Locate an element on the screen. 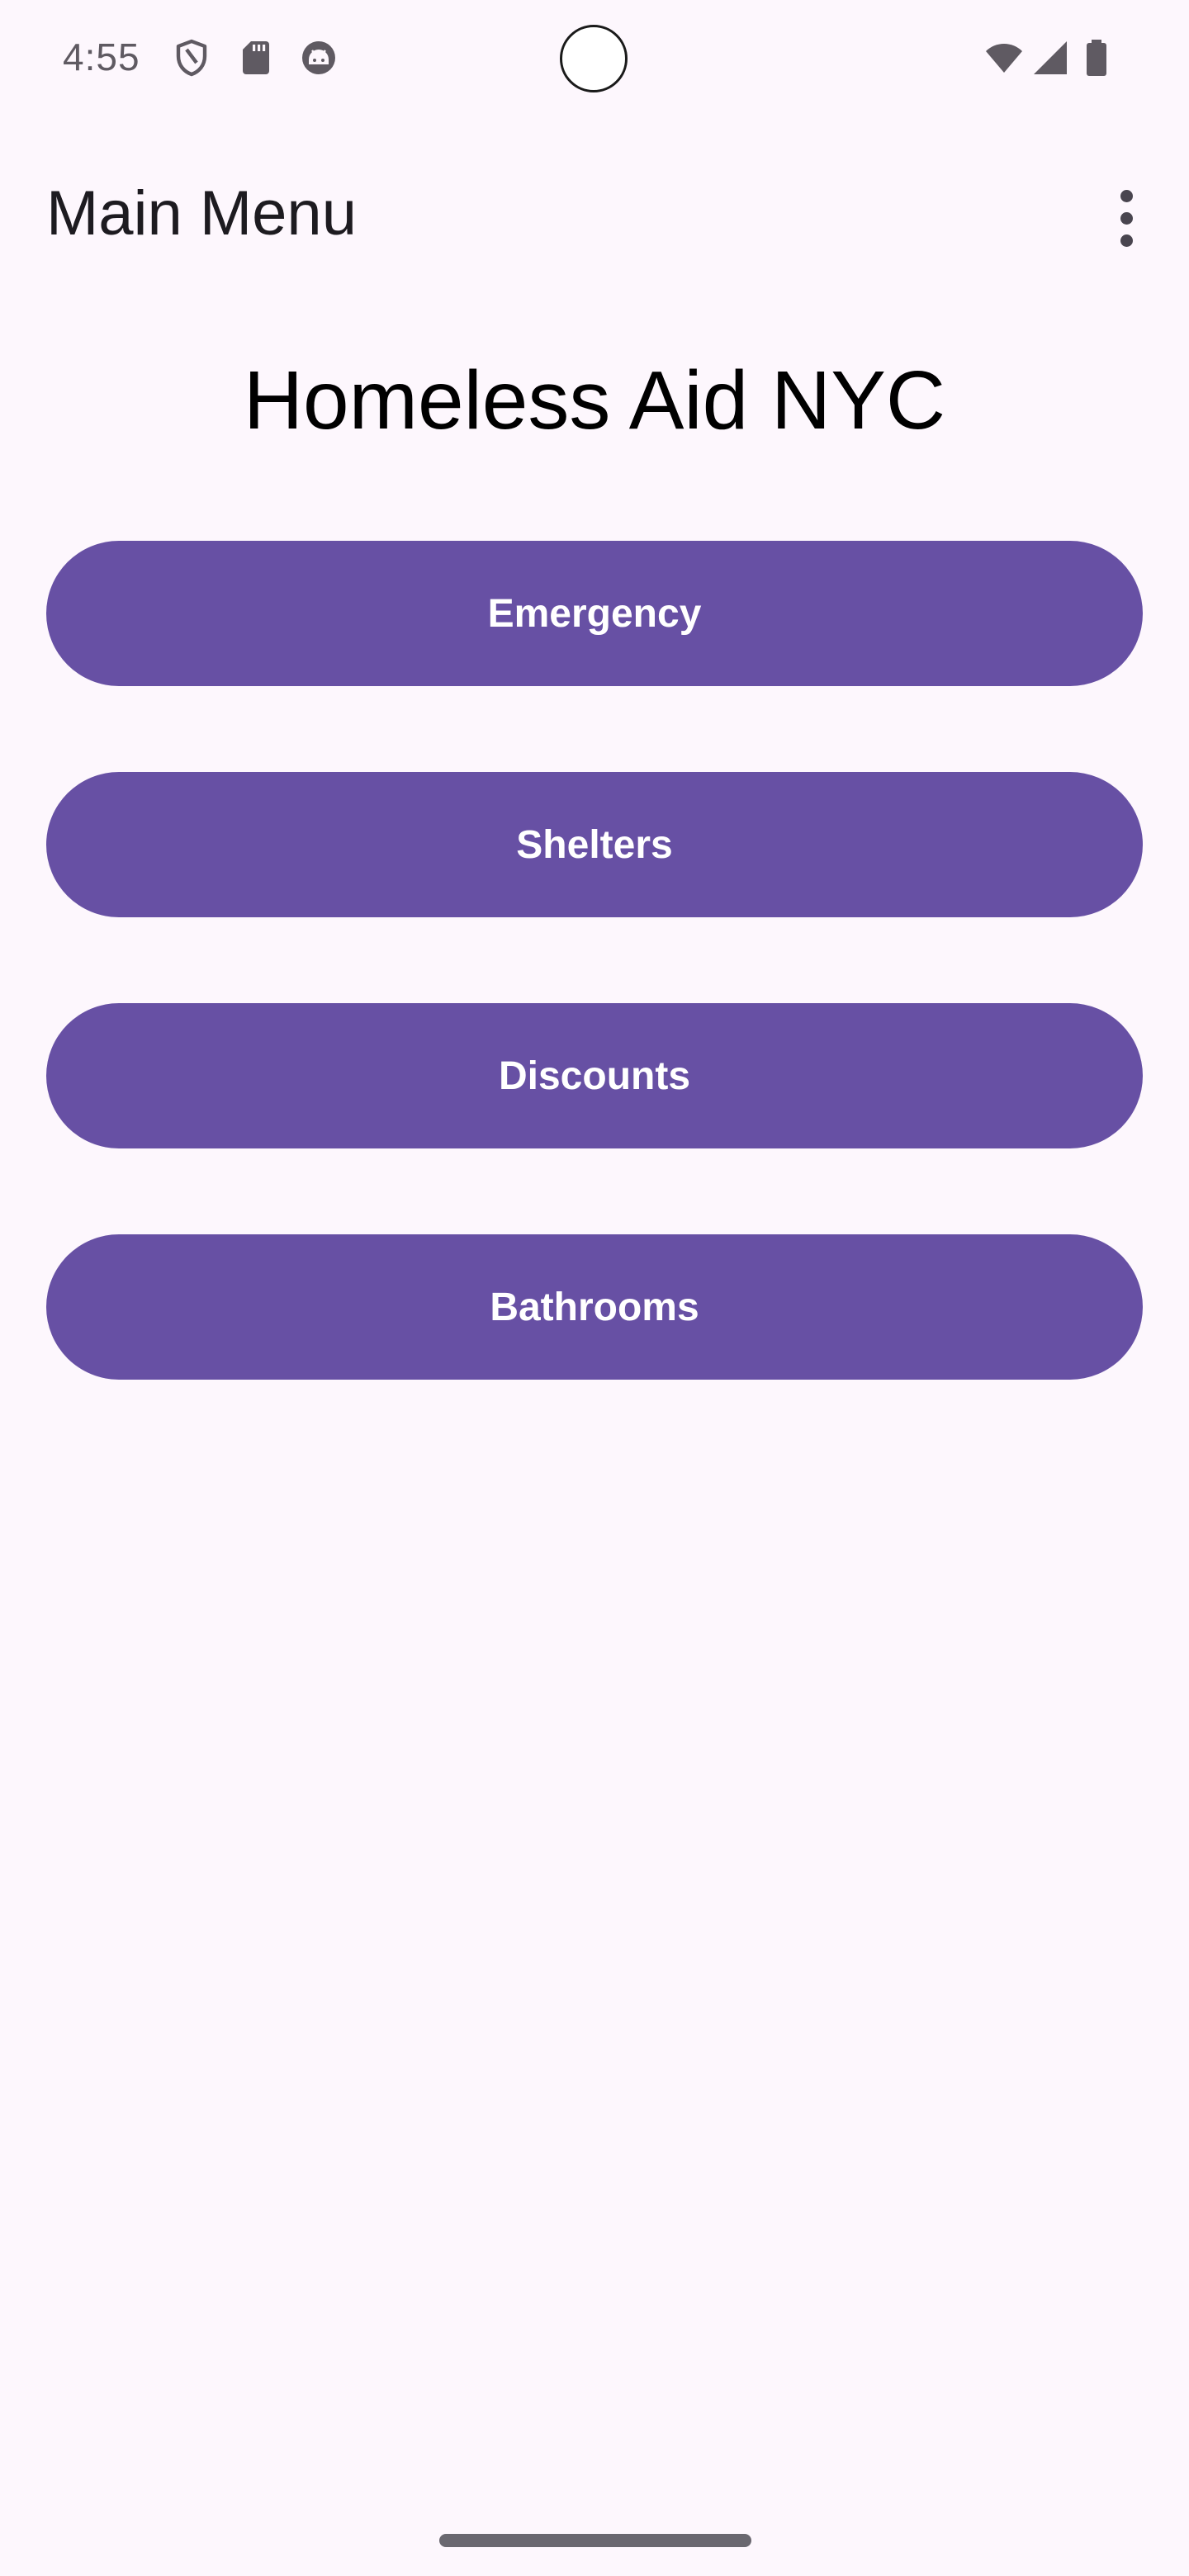 The width and height of the screenshot is (1189, 2576). battery-icon is located at coordinates (1096, 58).